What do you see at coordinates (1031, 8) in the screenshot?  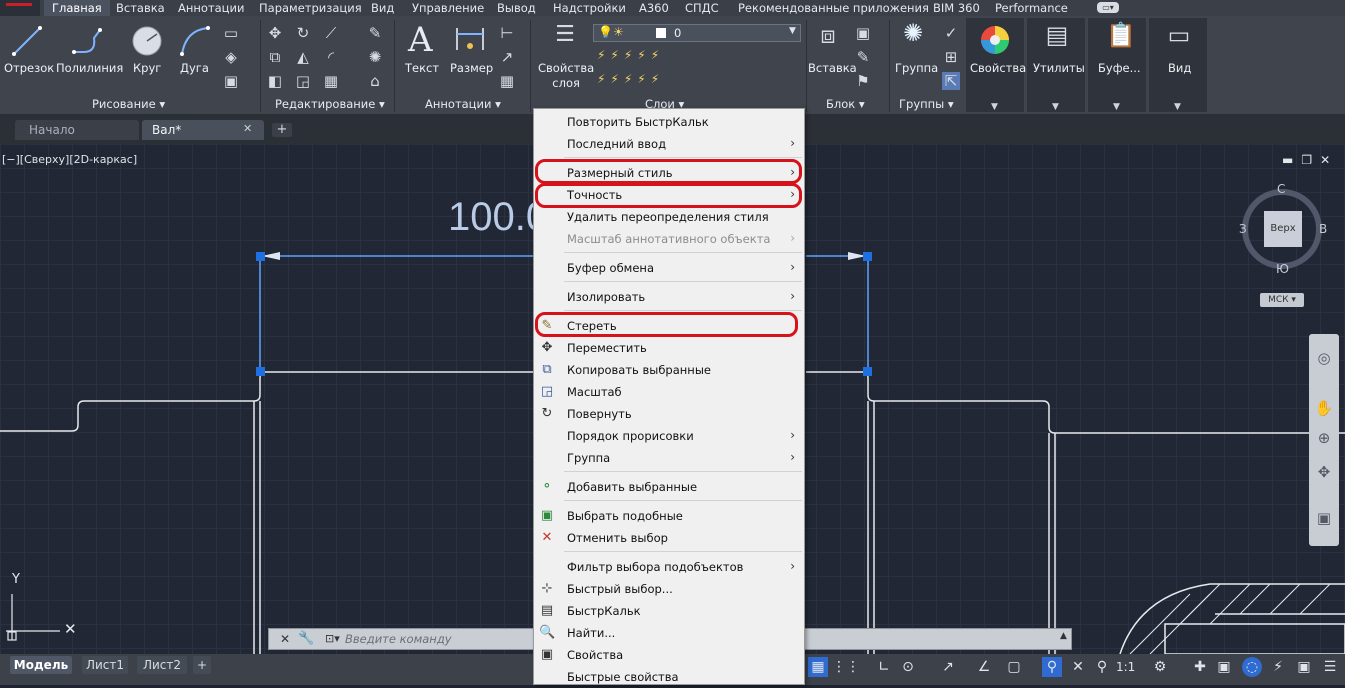 I see `ribbon-tab-performance: Performance` at bounding box center [1031, 8].